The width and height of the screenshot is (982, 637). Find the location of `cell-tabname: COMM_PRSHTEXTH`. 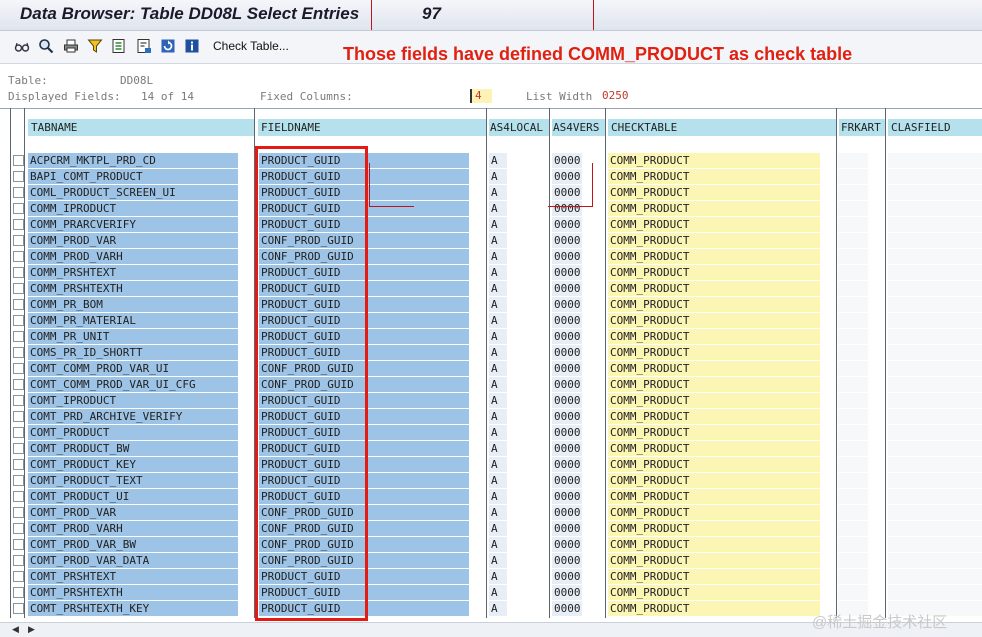

cell-tabname: COMM_PRSHTEXTH is located at coordinates (133, 288).